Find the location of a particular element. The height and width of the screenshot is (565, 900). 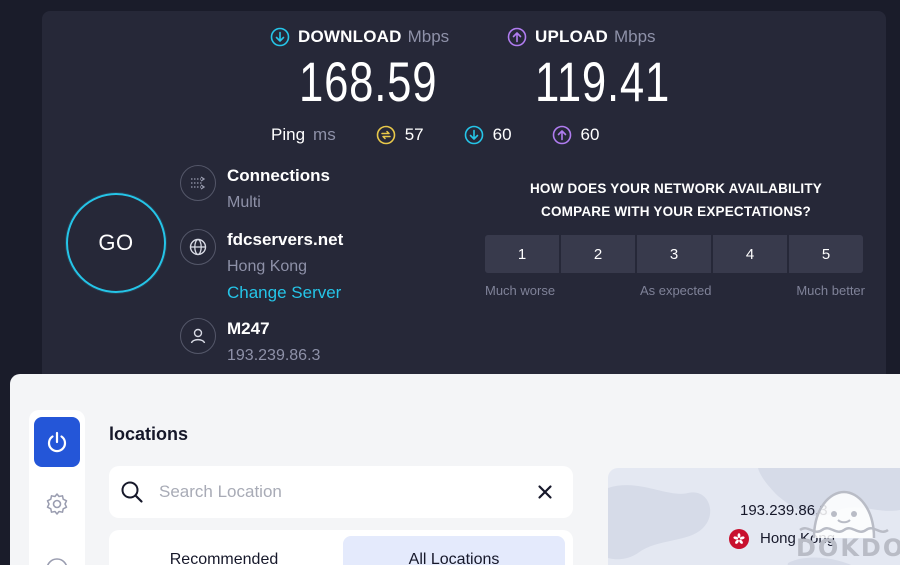

ping-label: Ping is located at coordinates (288, 134).